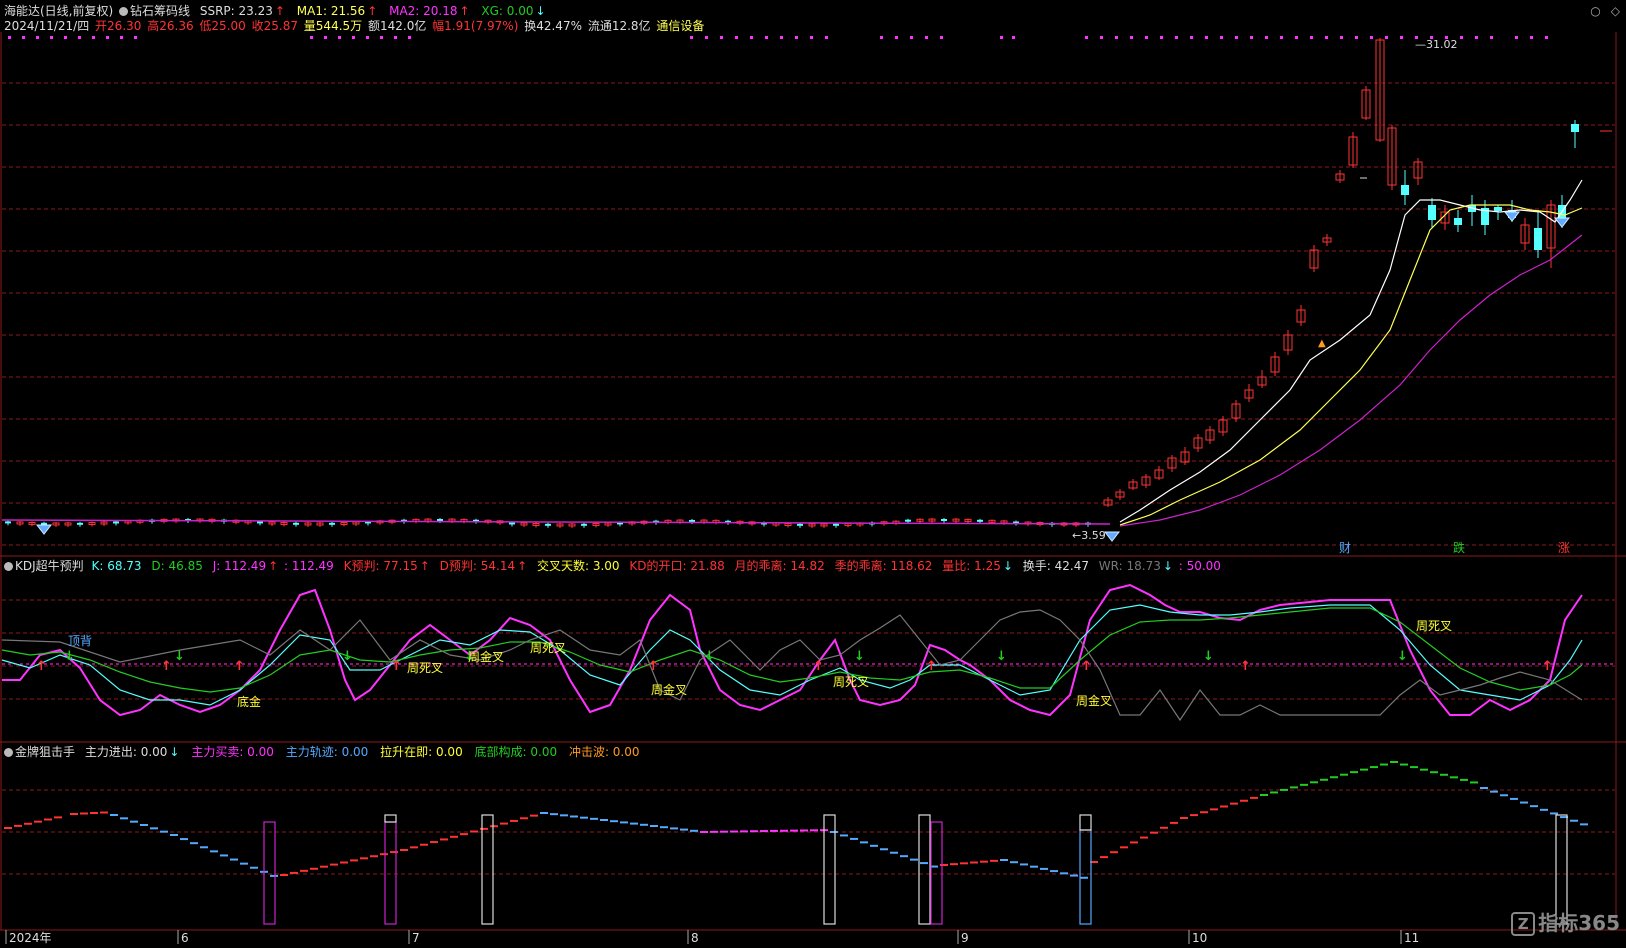 Image resolution: width=1626 pixels, height=948 pixels. What do you see at coordinates (30, 938) in the screenshot?
I see `x-tick-label: 2024年` at bounding box center [30, 938].